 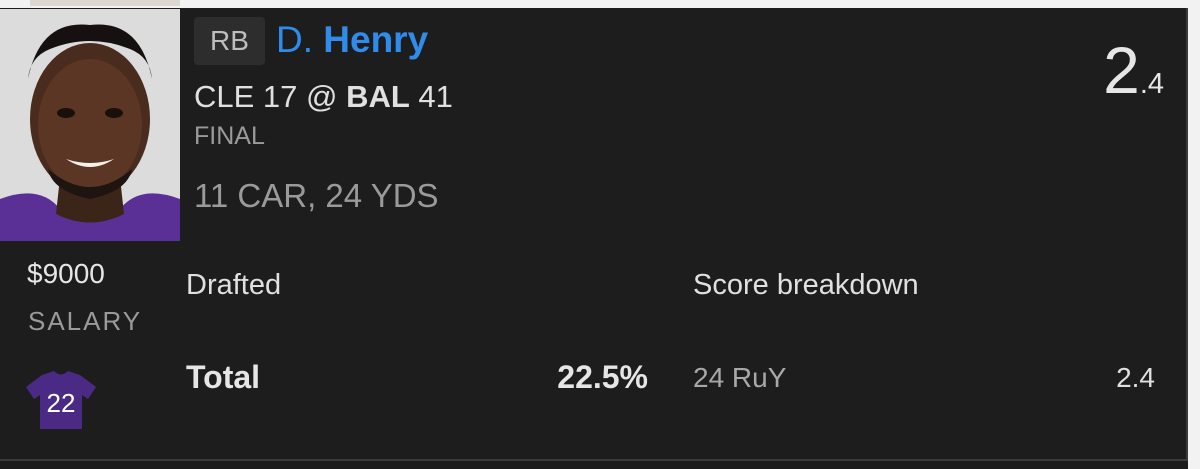 I want to click on game-matchup: CLE 17 @ BAL 41, so click(x=323, y=97).